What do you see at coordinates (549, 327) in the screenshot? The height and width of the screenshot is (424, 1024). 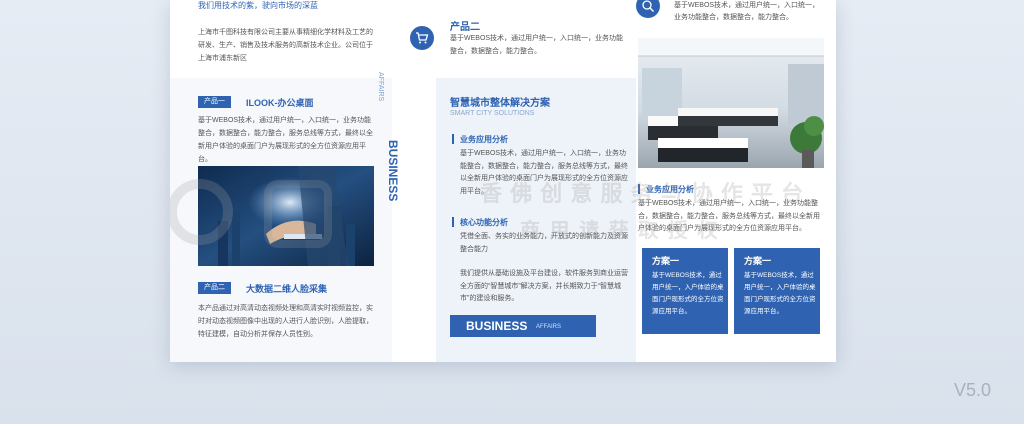 I see `banner-sub: AFFAIRS` at bounding box center [549, 327].